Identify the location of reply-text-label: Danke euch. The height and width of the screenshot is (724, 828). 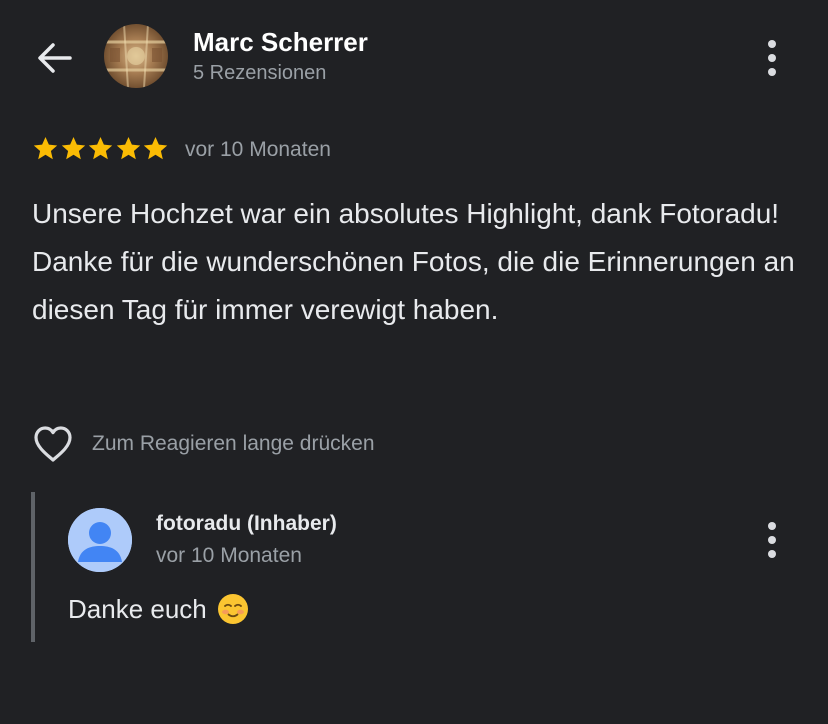
(137, 609).